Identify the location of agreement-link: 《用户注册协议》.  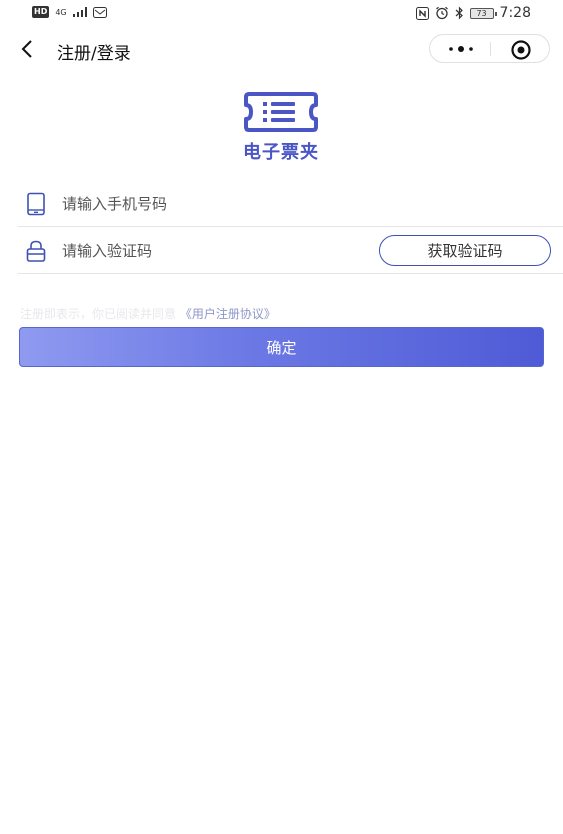
(228, 314).